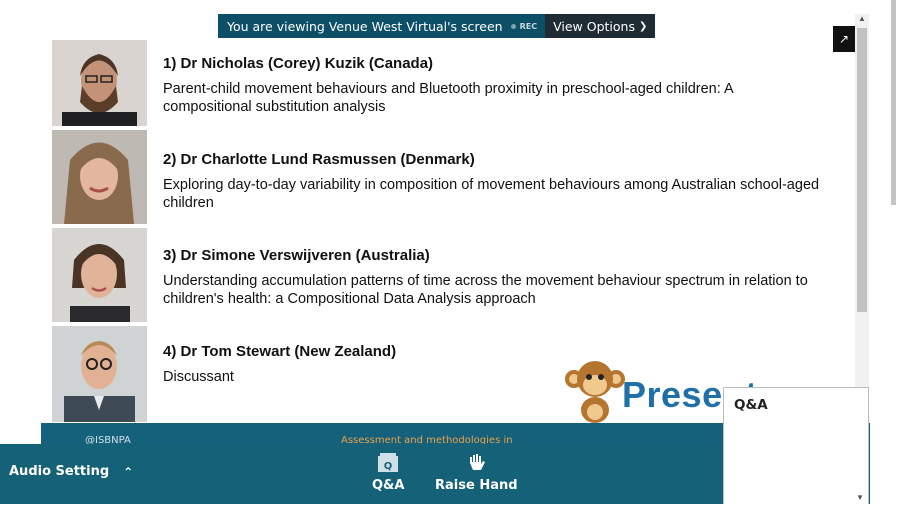 The image size is (899, 519). Describe the element at coordinates (449, 511) in the screenshot. I see `bottom-strip` at that location.